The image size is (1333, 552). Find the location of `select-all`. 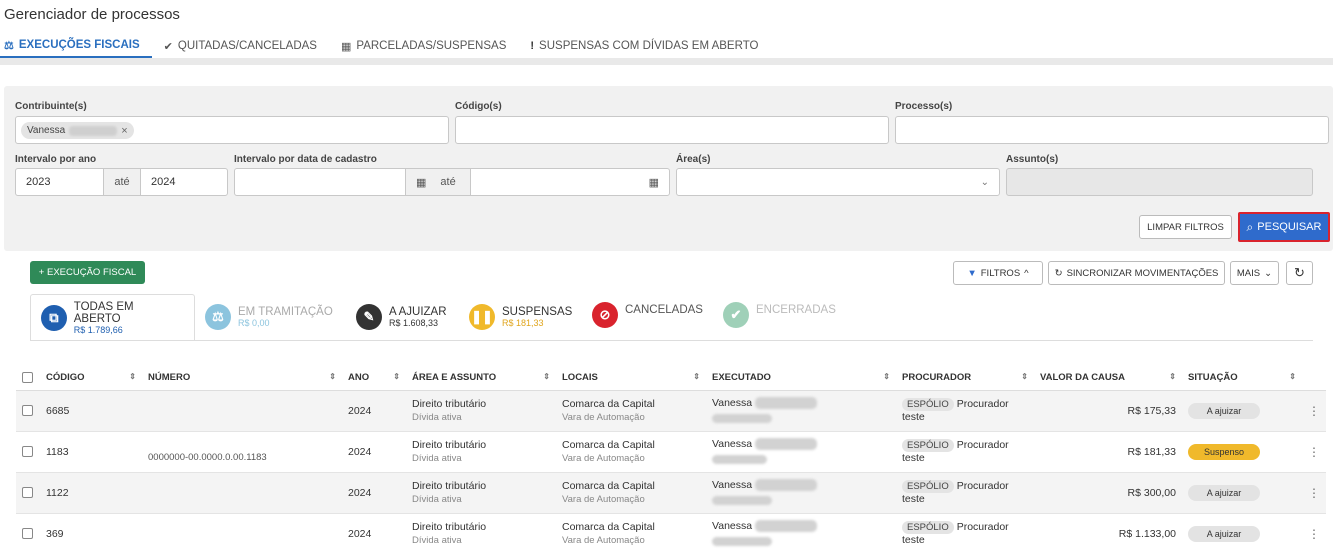

select-all is located at coordinates (28, 378).